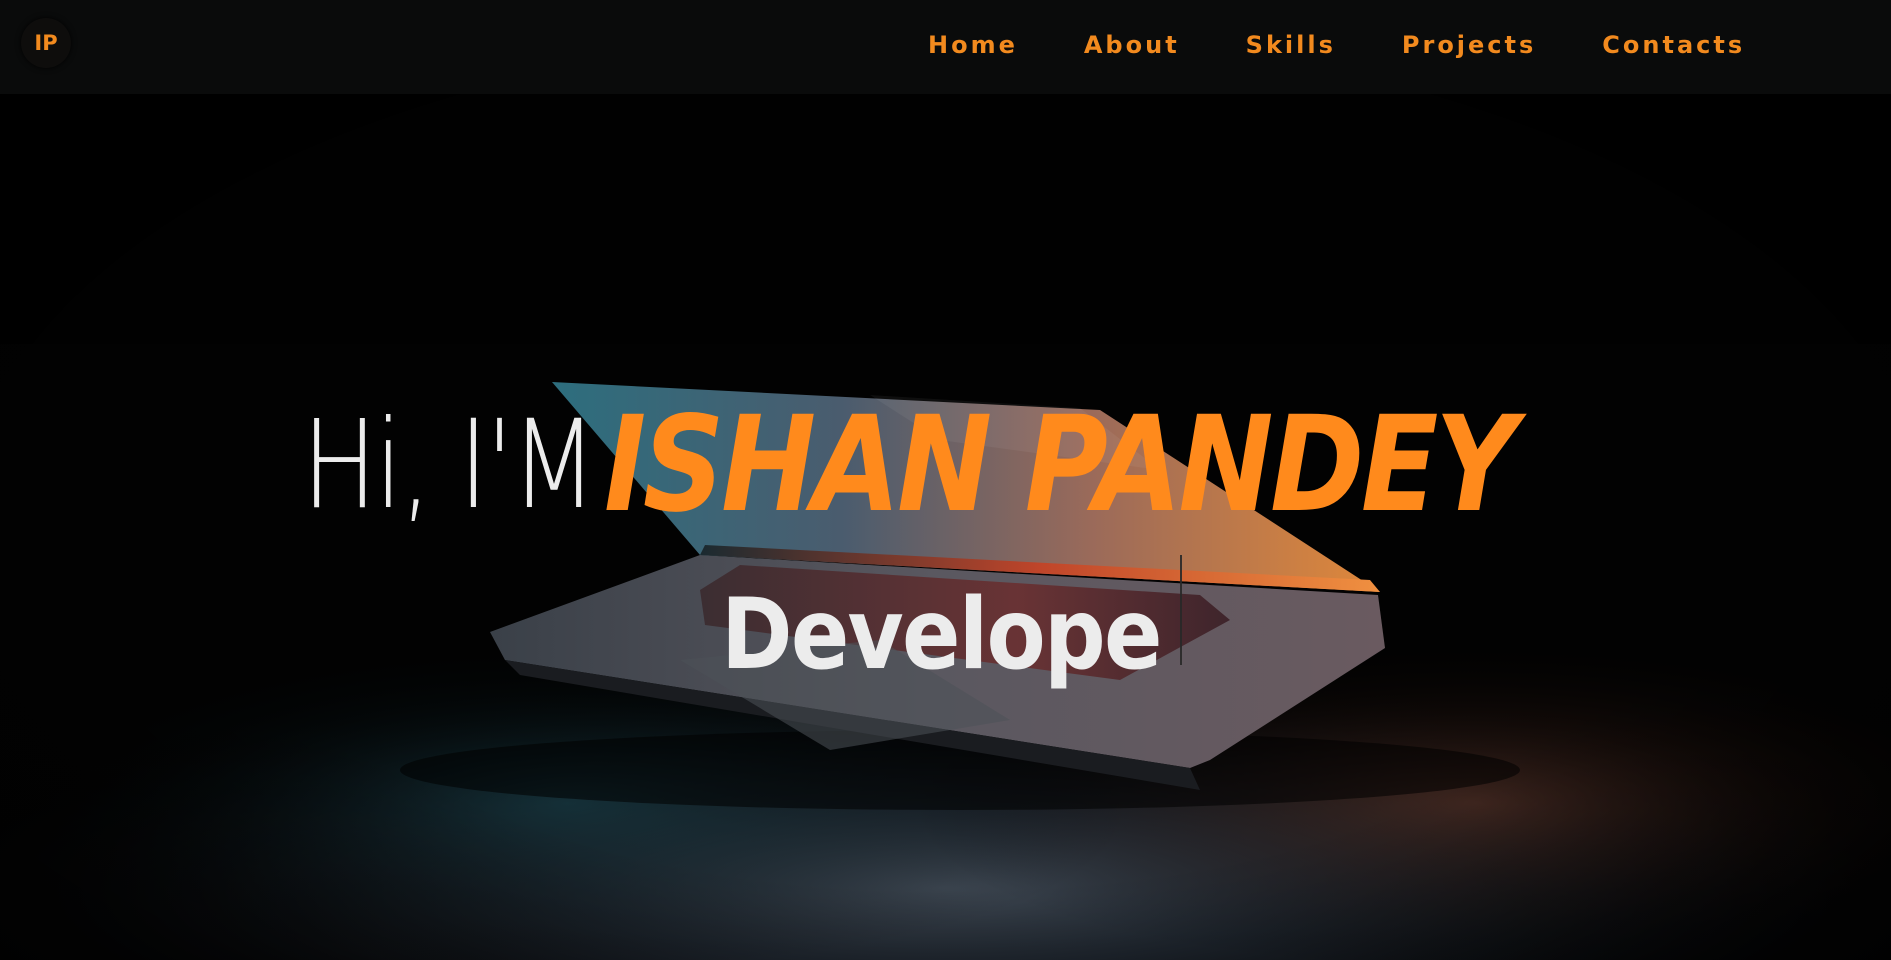 The height and width of the screenshot is (960, 1891). I want to click on nav-link-projects: Projects, so click(1469, 45).